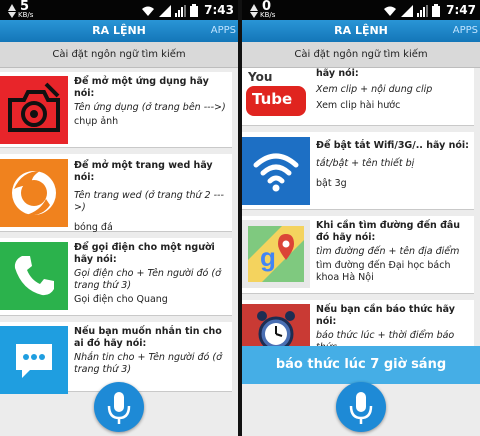 The image size is (480, 436). What do you see at coordinates (361, 365) in the screenshot?
I see `recognized-speech-text: báo thức lúc 7 giờ sáng` at bounding box center [361, 365].